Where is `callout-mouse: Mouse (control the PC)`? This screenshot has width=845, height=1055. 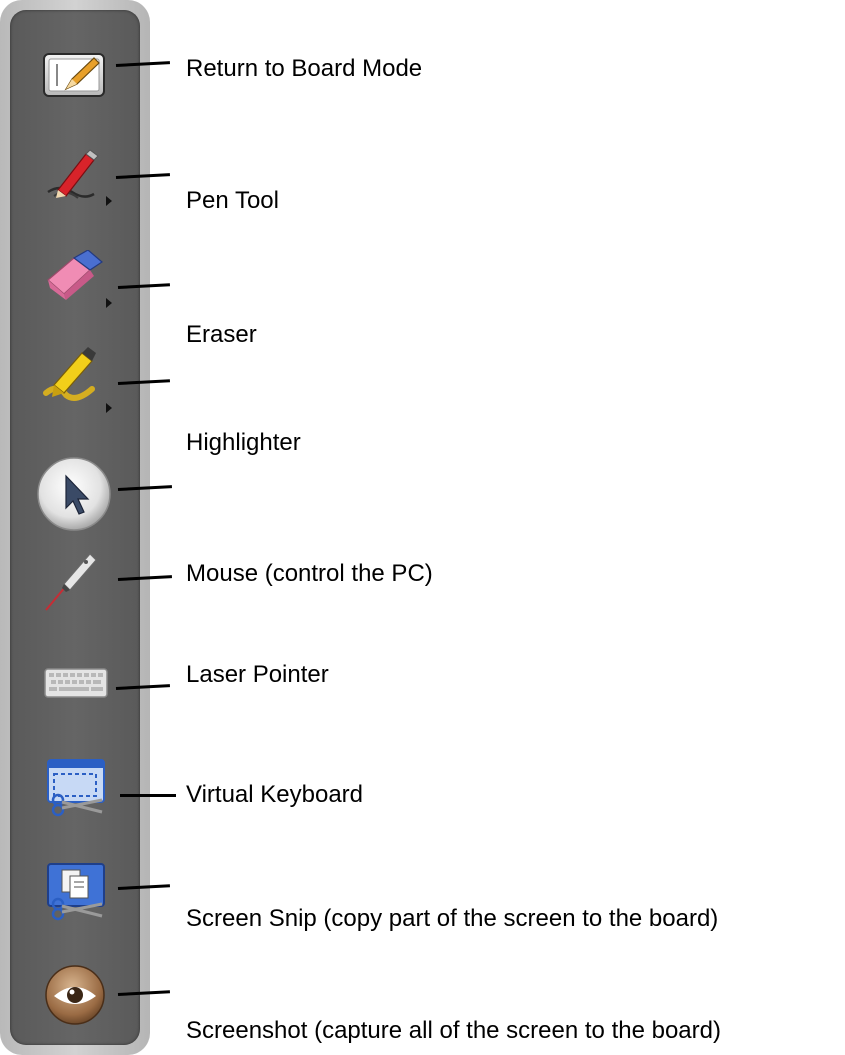 callout-mouse: Mouse (control the PC) is located at coordinates (309, 573).